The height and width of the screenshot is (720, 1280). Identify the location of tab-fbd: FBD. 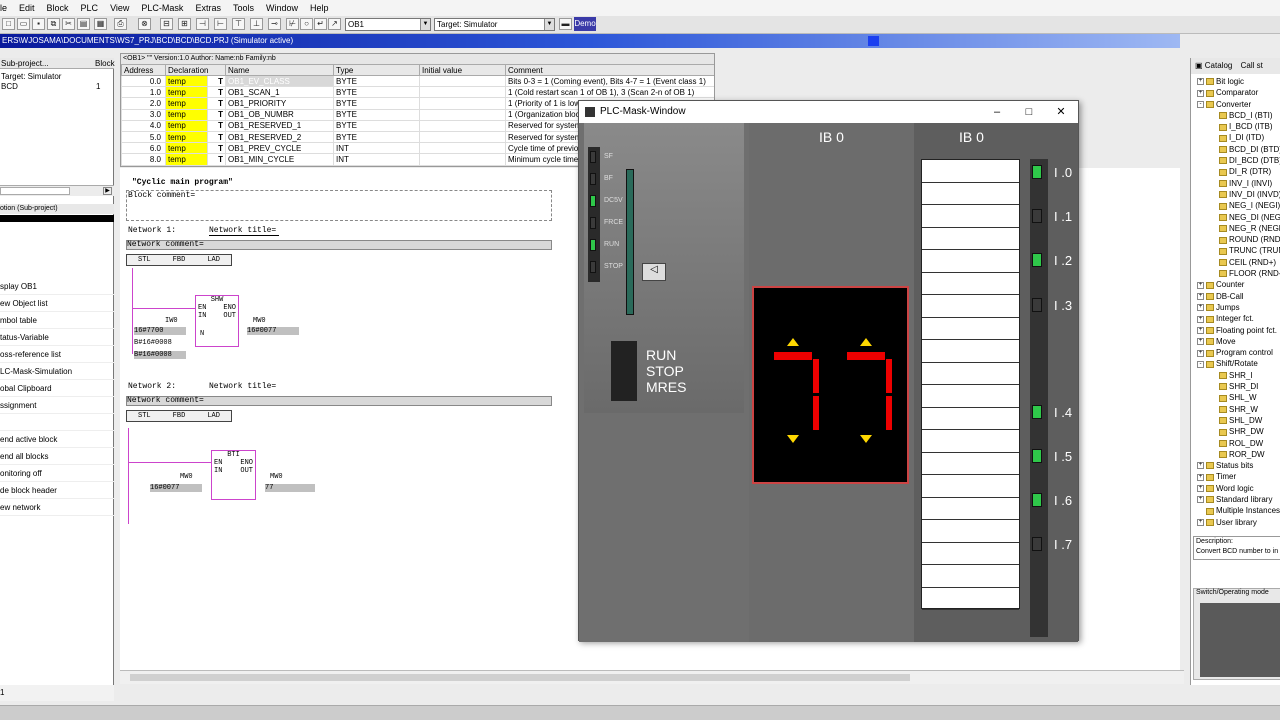
(179, 416).